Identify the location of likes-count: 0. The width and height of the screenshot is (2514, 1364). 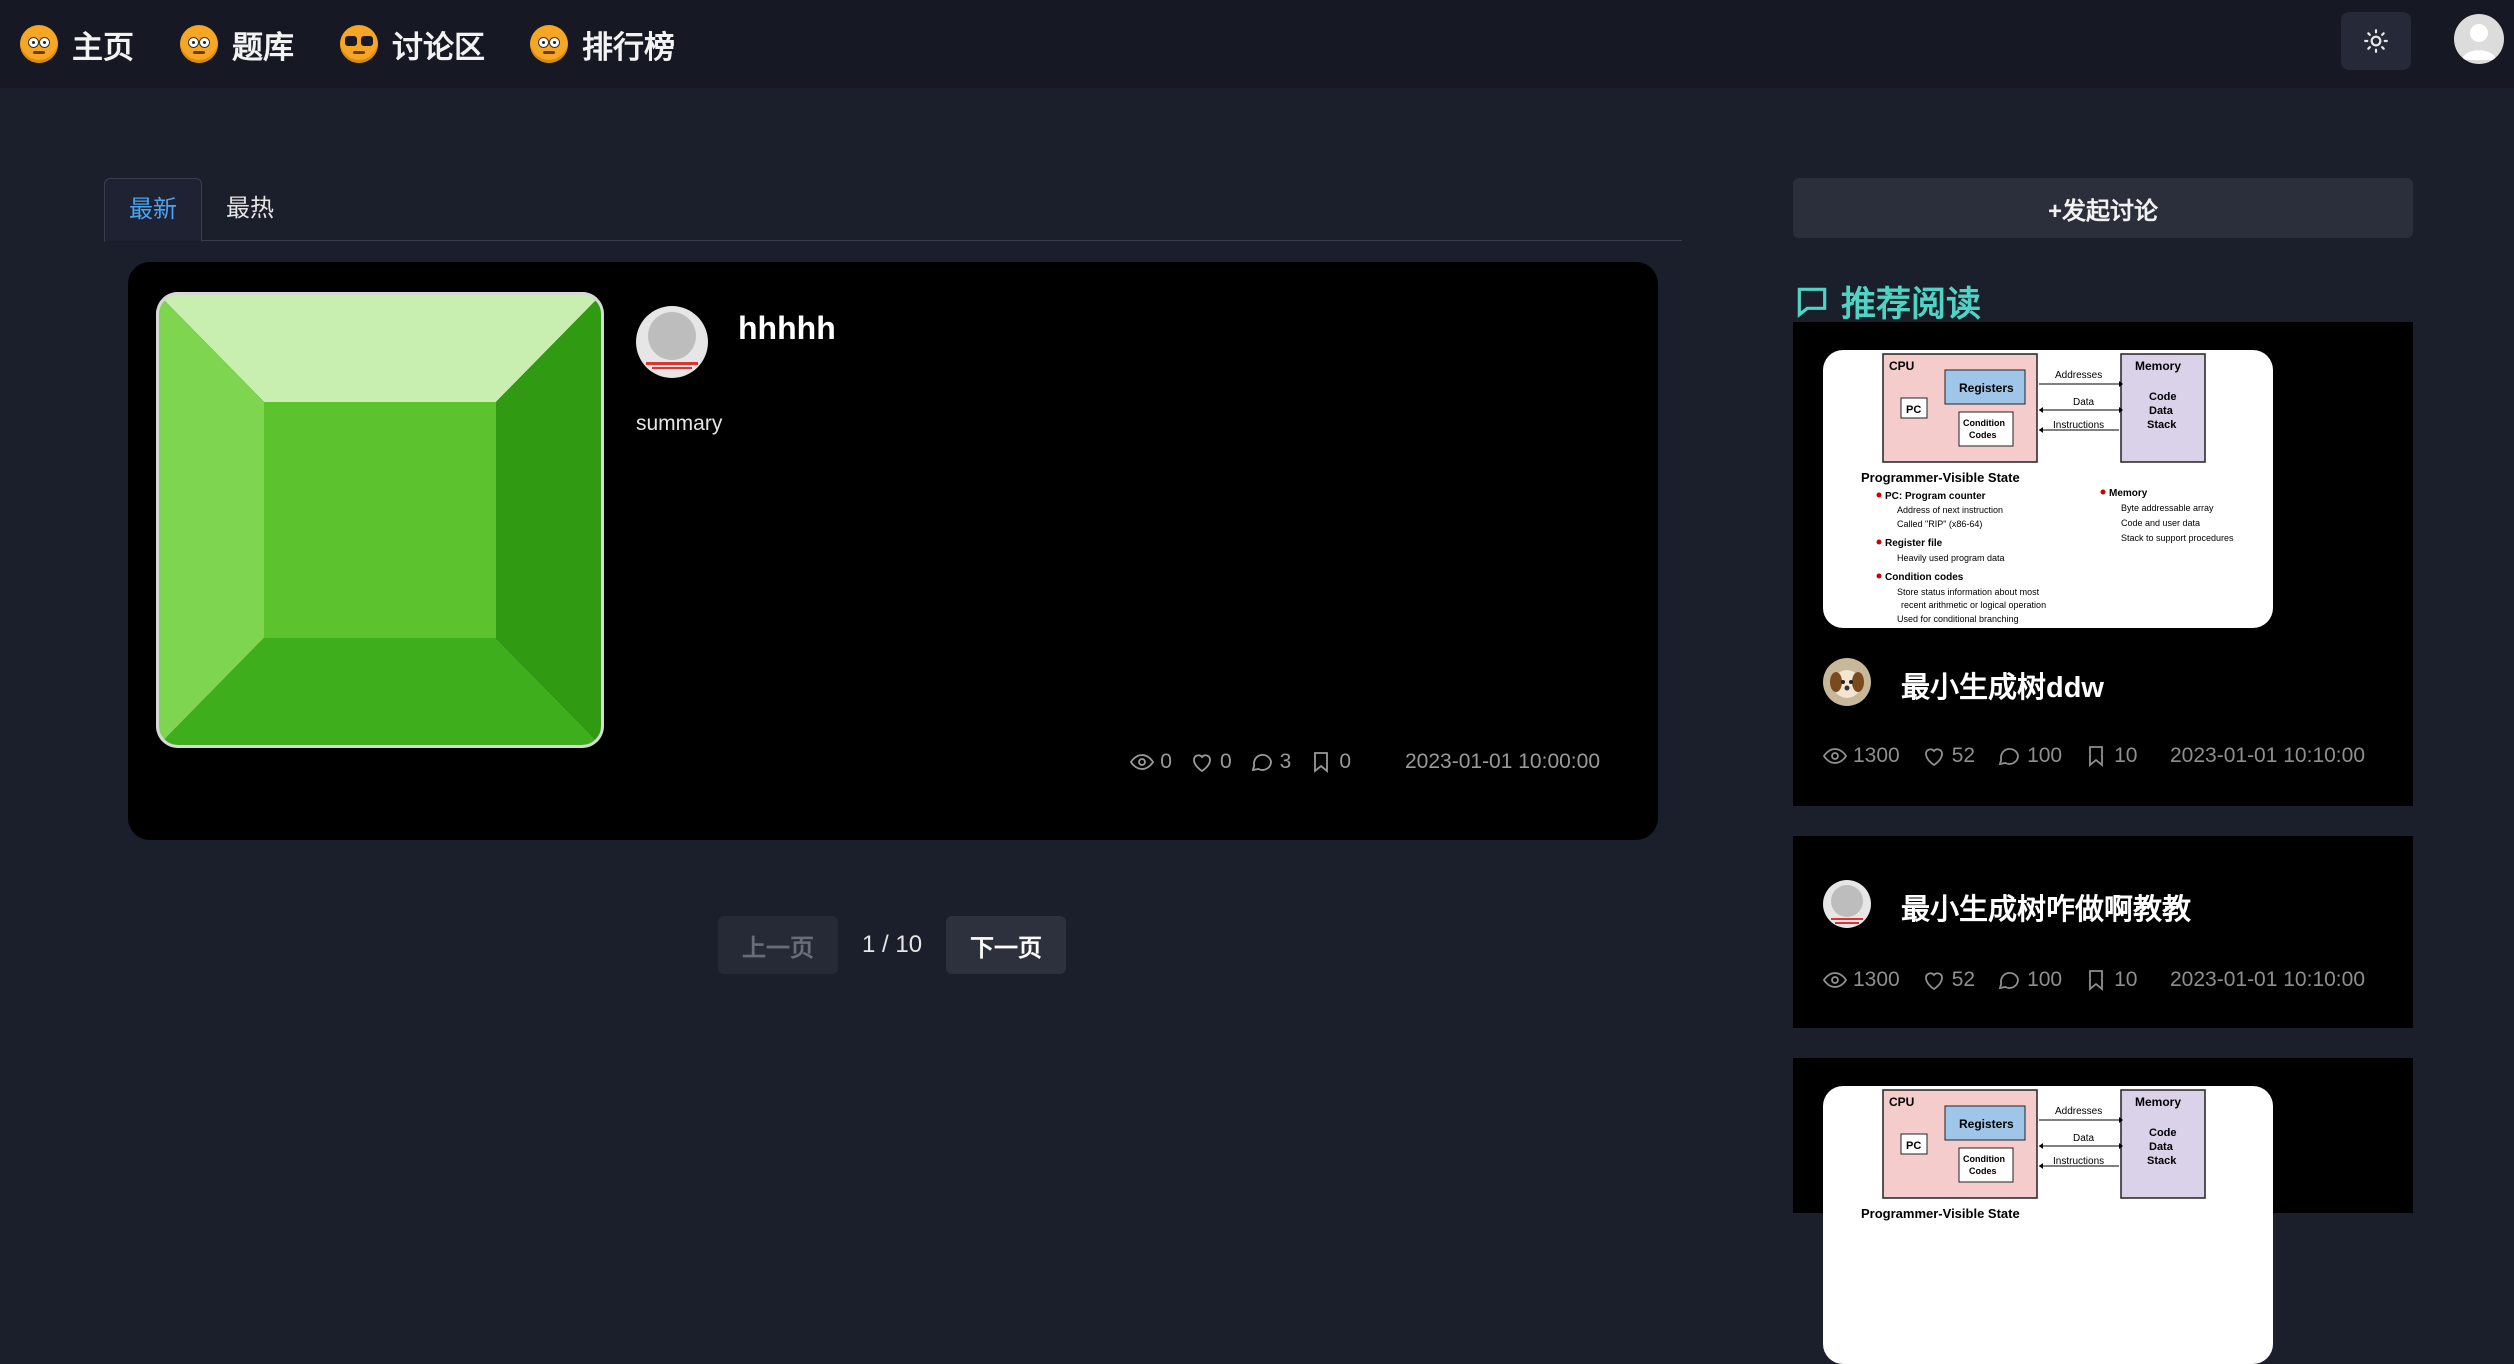
(1225, 761).